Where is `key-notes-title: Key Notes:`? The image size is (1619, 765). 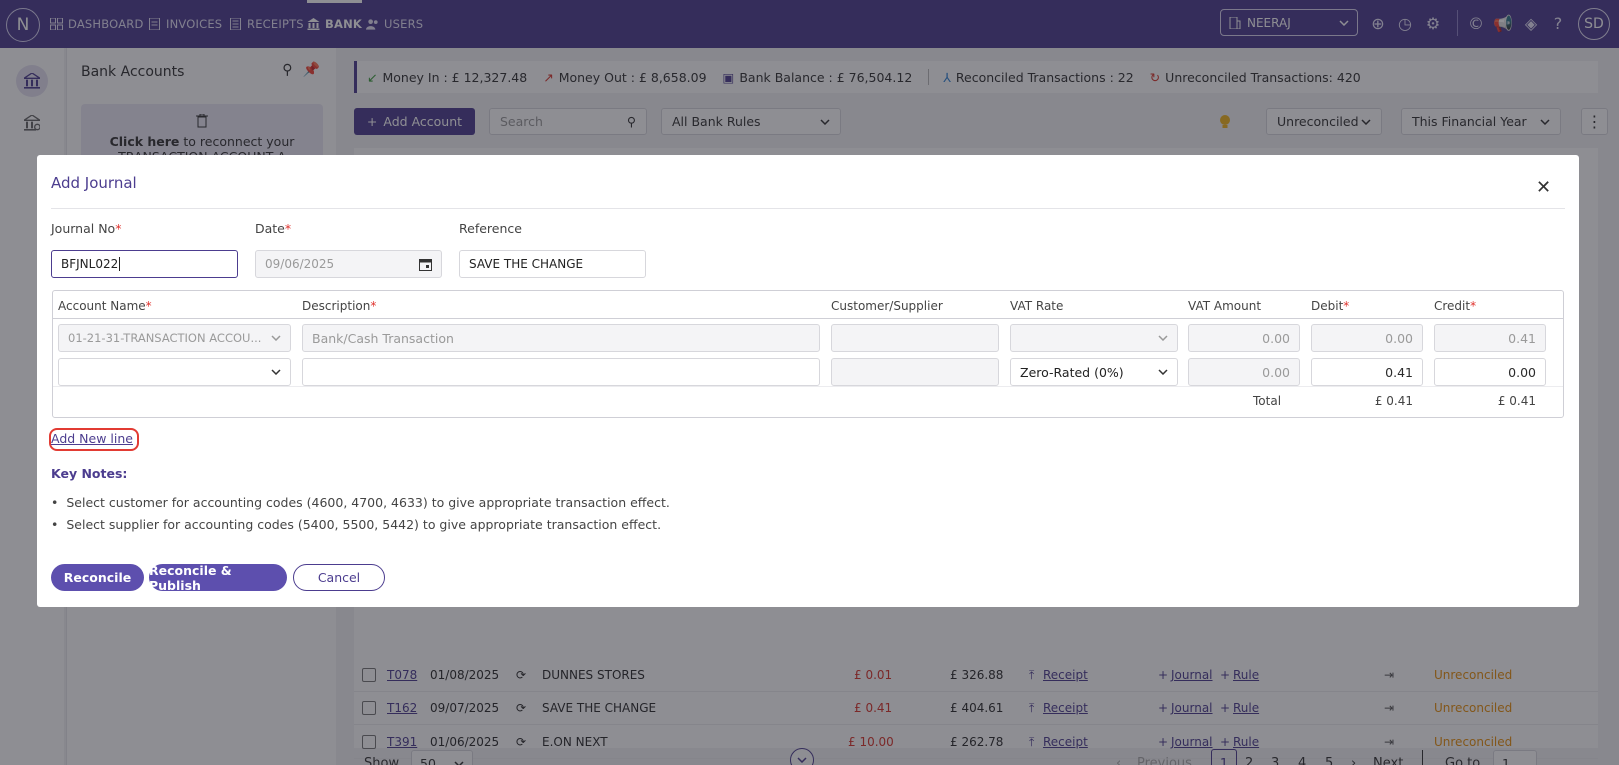
key-notes-title: Key Notes: is located at coordinates (89, 473).